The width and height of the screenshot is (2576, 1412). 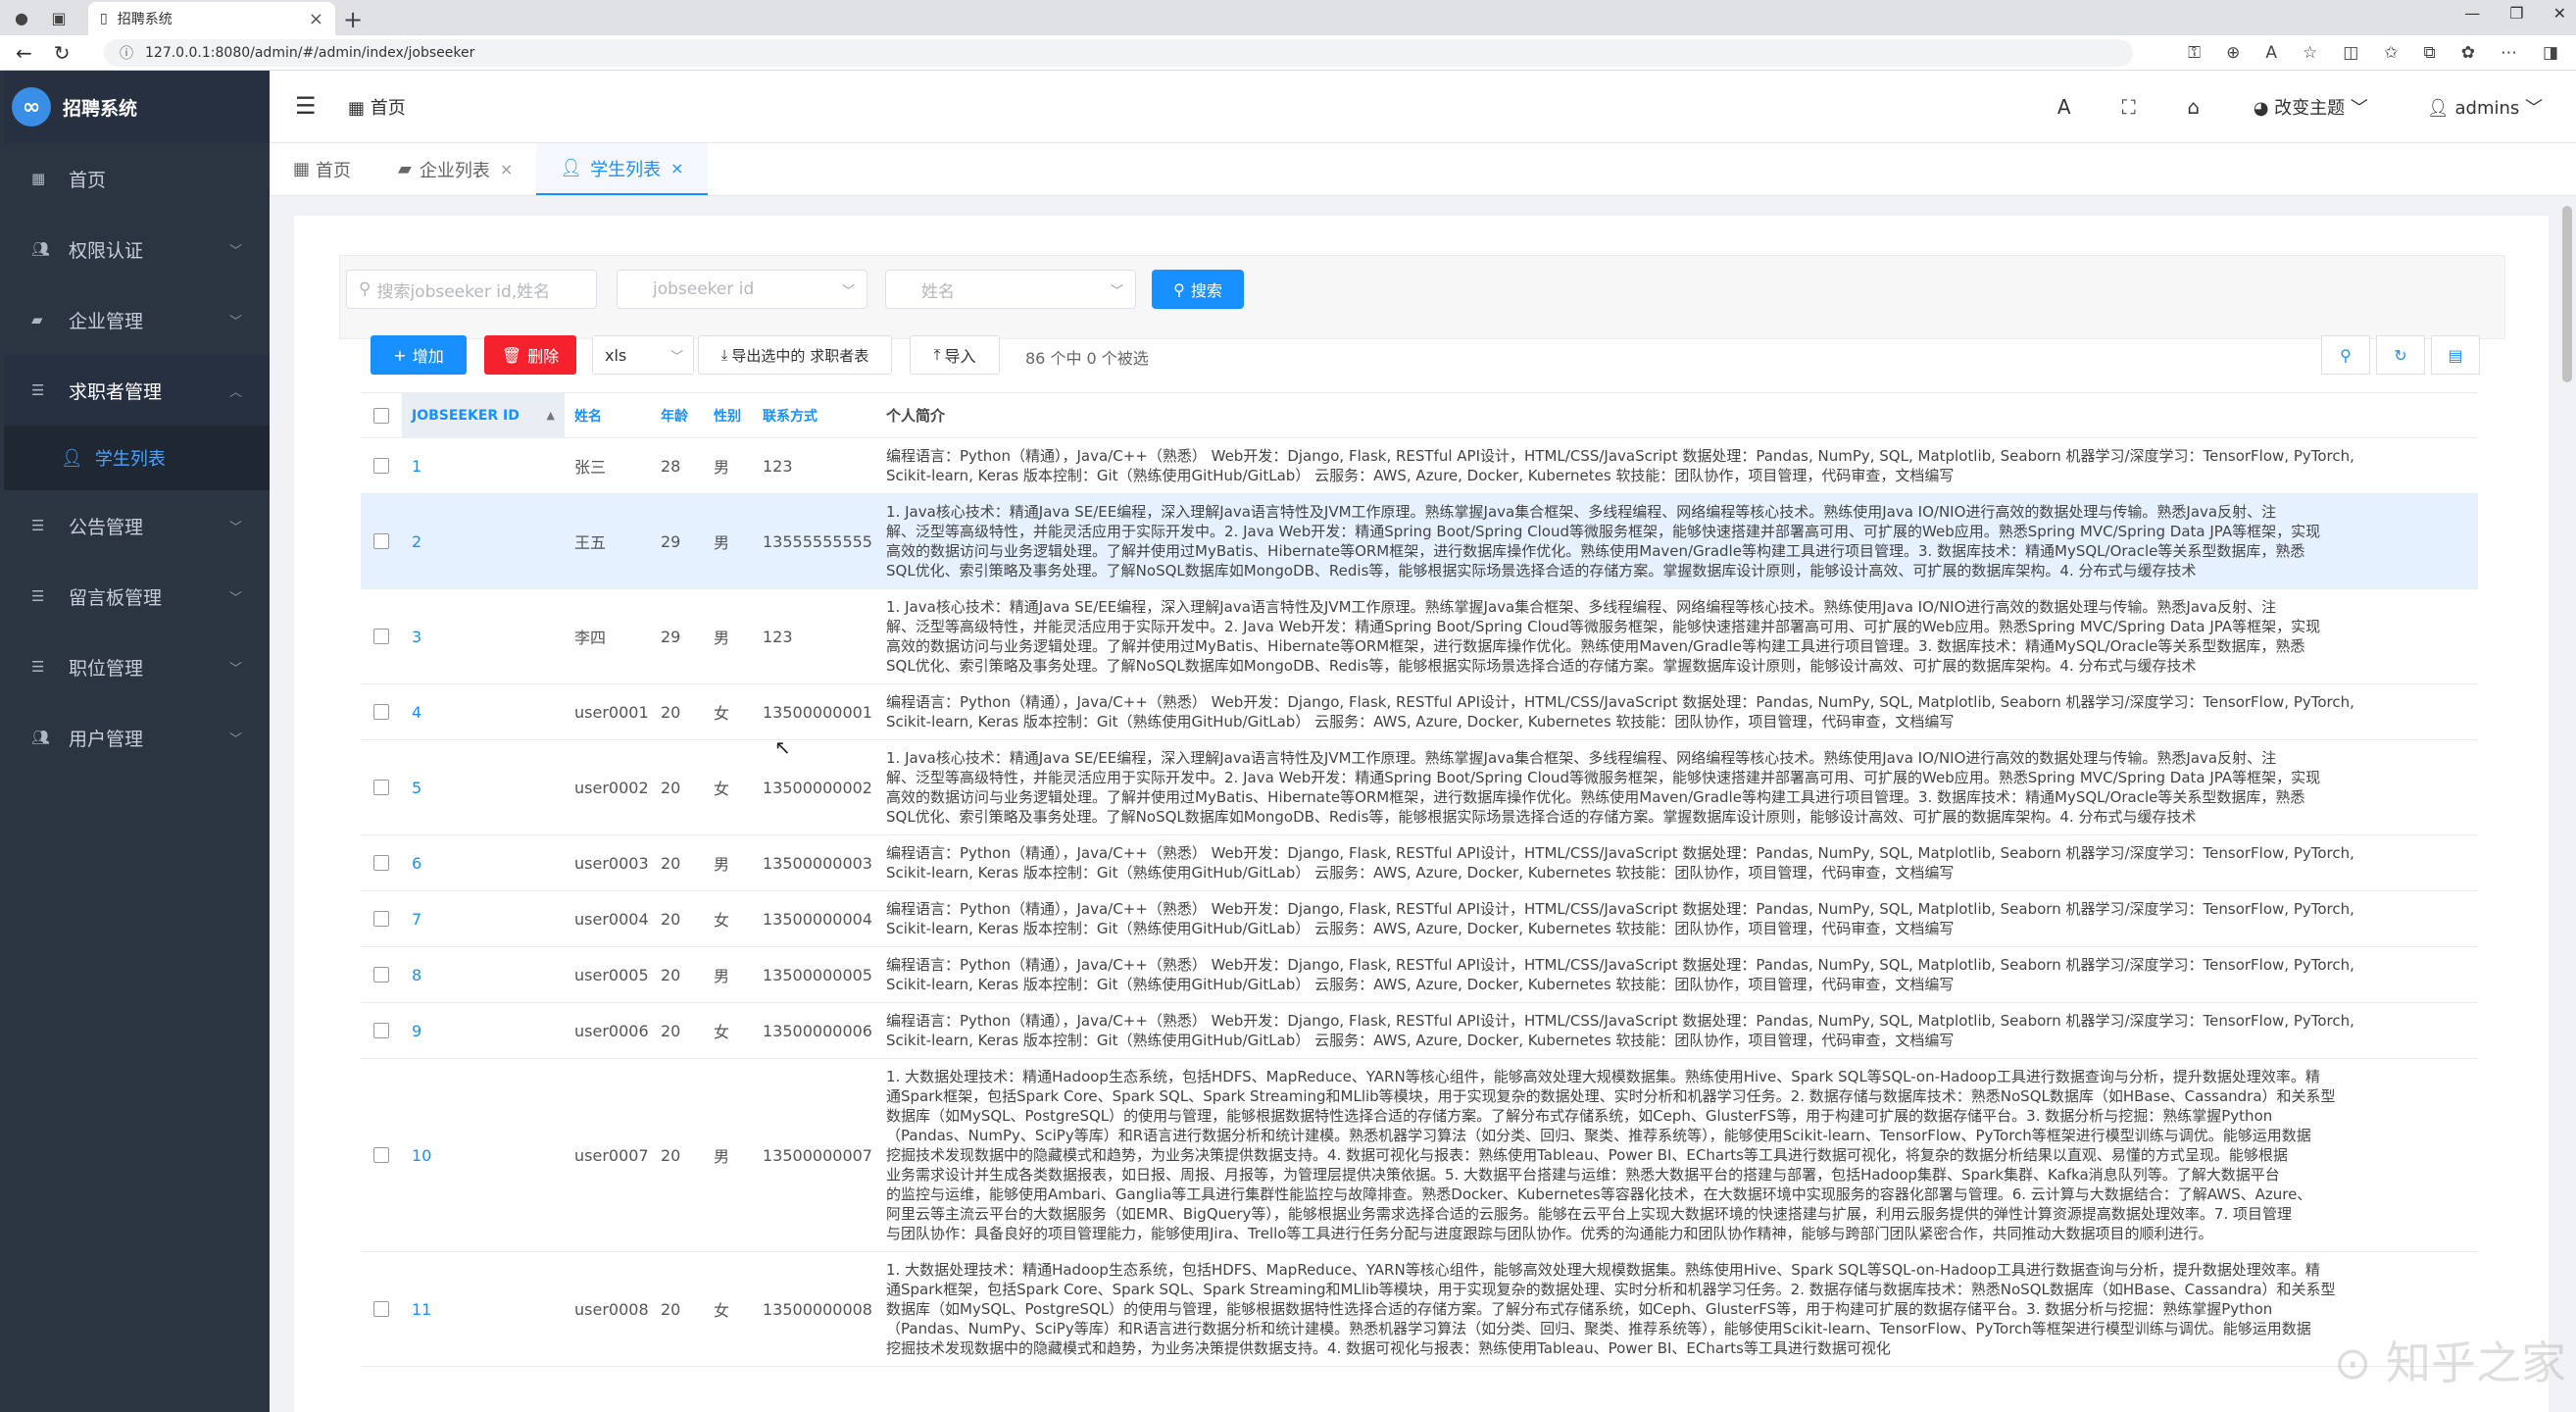 What do you see at coordinates (483, 788) in the screenshot?
I see `cell-id: 5` at bounding box center [483, 788].